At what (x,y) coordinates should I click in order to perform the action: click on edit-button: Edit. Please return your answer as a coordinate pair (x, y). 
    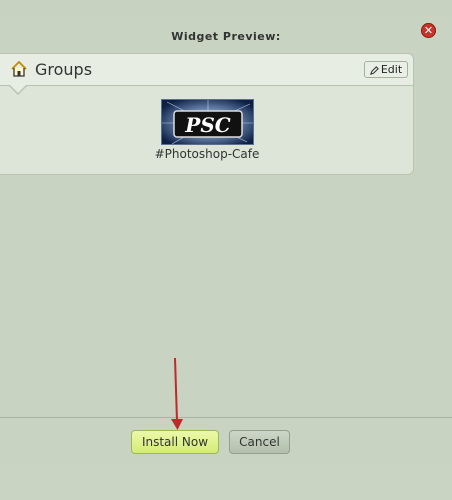
    Looking at the image, I should click on (386, 69).